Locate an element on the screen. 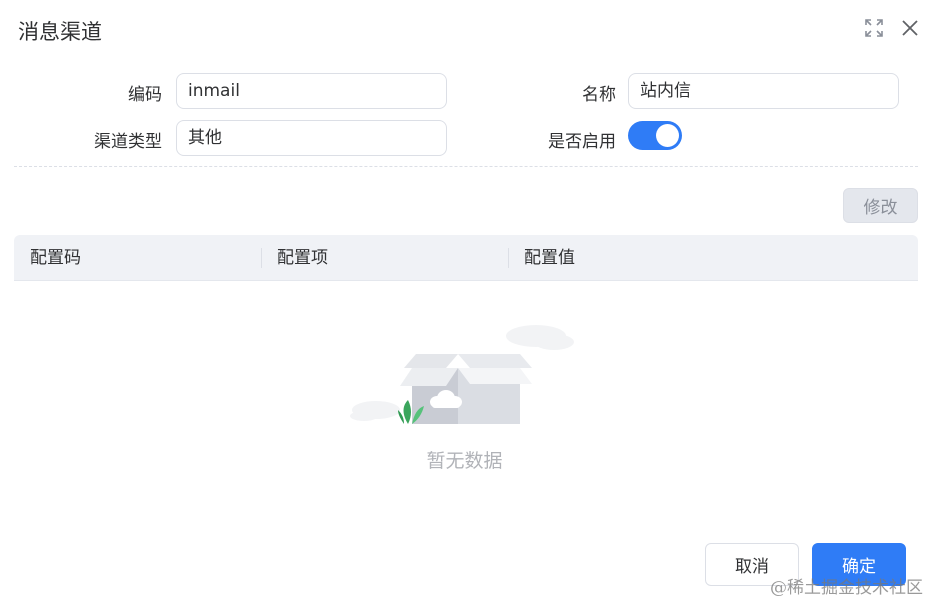  fullscreen-button is located at coordinates (874, 28).